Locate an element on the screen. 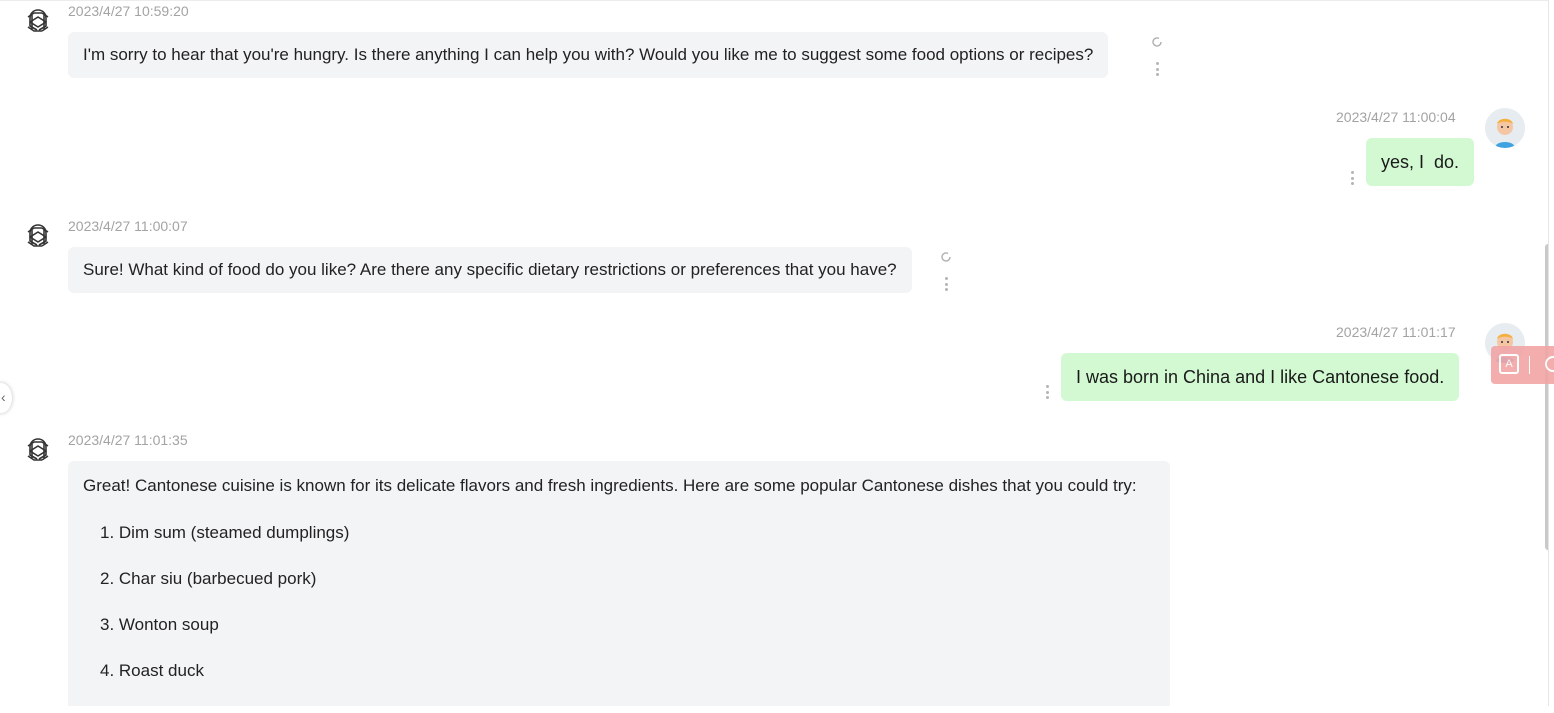  ai-translate-toolbar: A is located at coordinates (1522, 365).